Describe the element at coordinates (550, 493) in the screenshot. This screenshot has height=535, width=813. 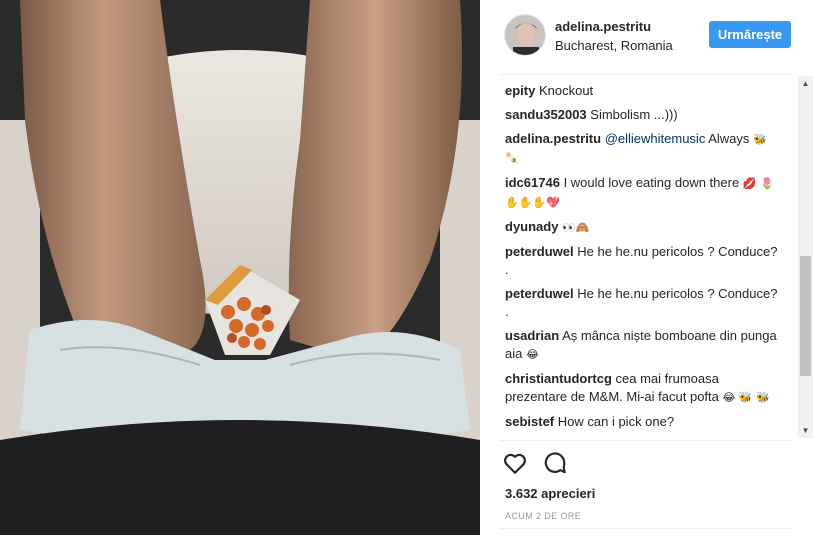
I see `likes-count: 3.632 aprecieri` at that location.